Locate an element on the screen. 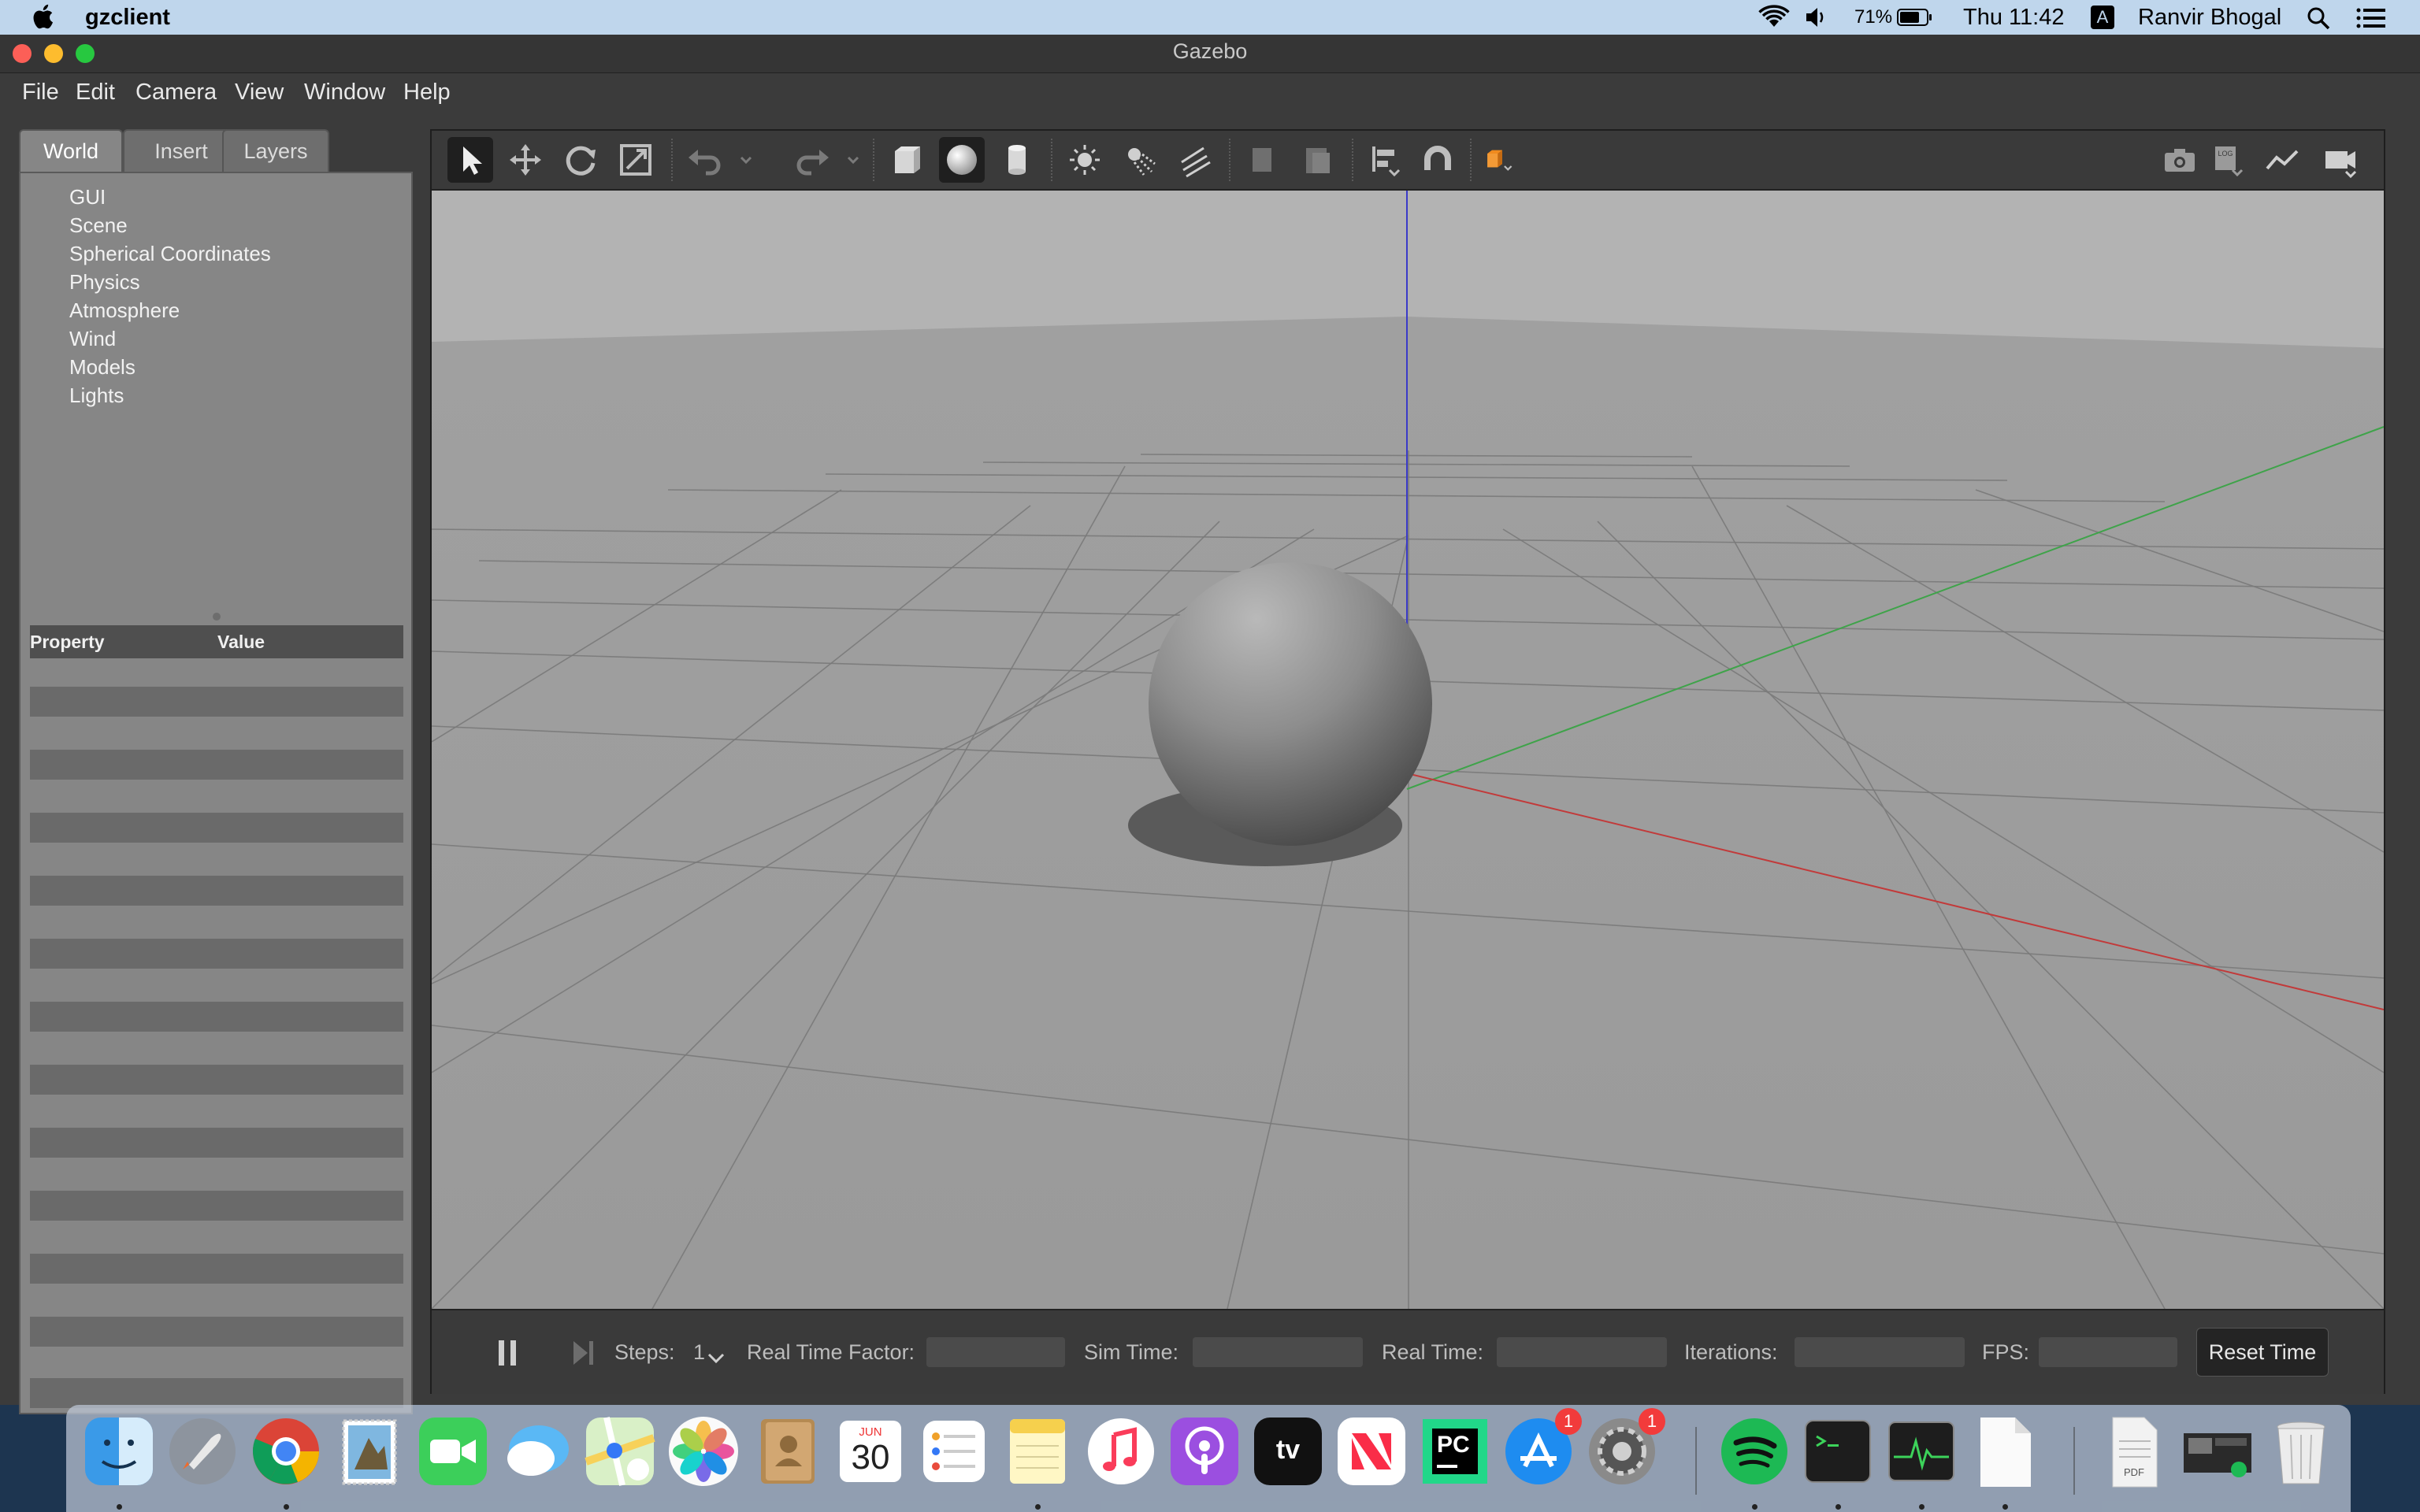  point-light-button is located at coordinates (1085, 160).